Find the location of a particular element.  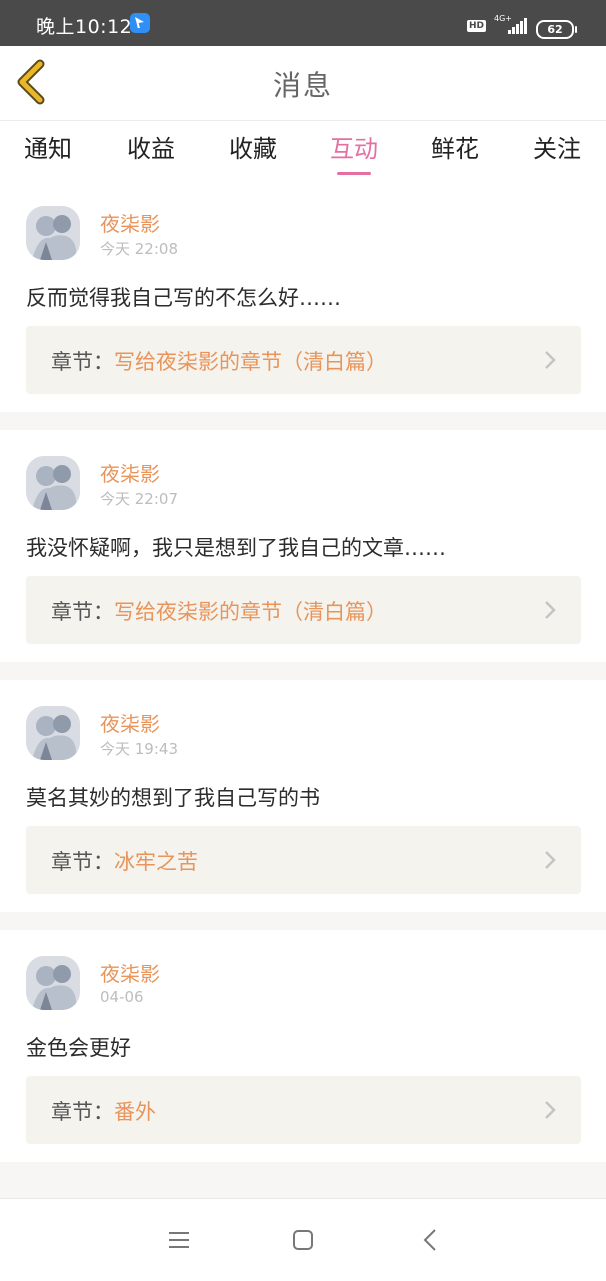

page-header: 消息 is located at coordinates (303, 83).